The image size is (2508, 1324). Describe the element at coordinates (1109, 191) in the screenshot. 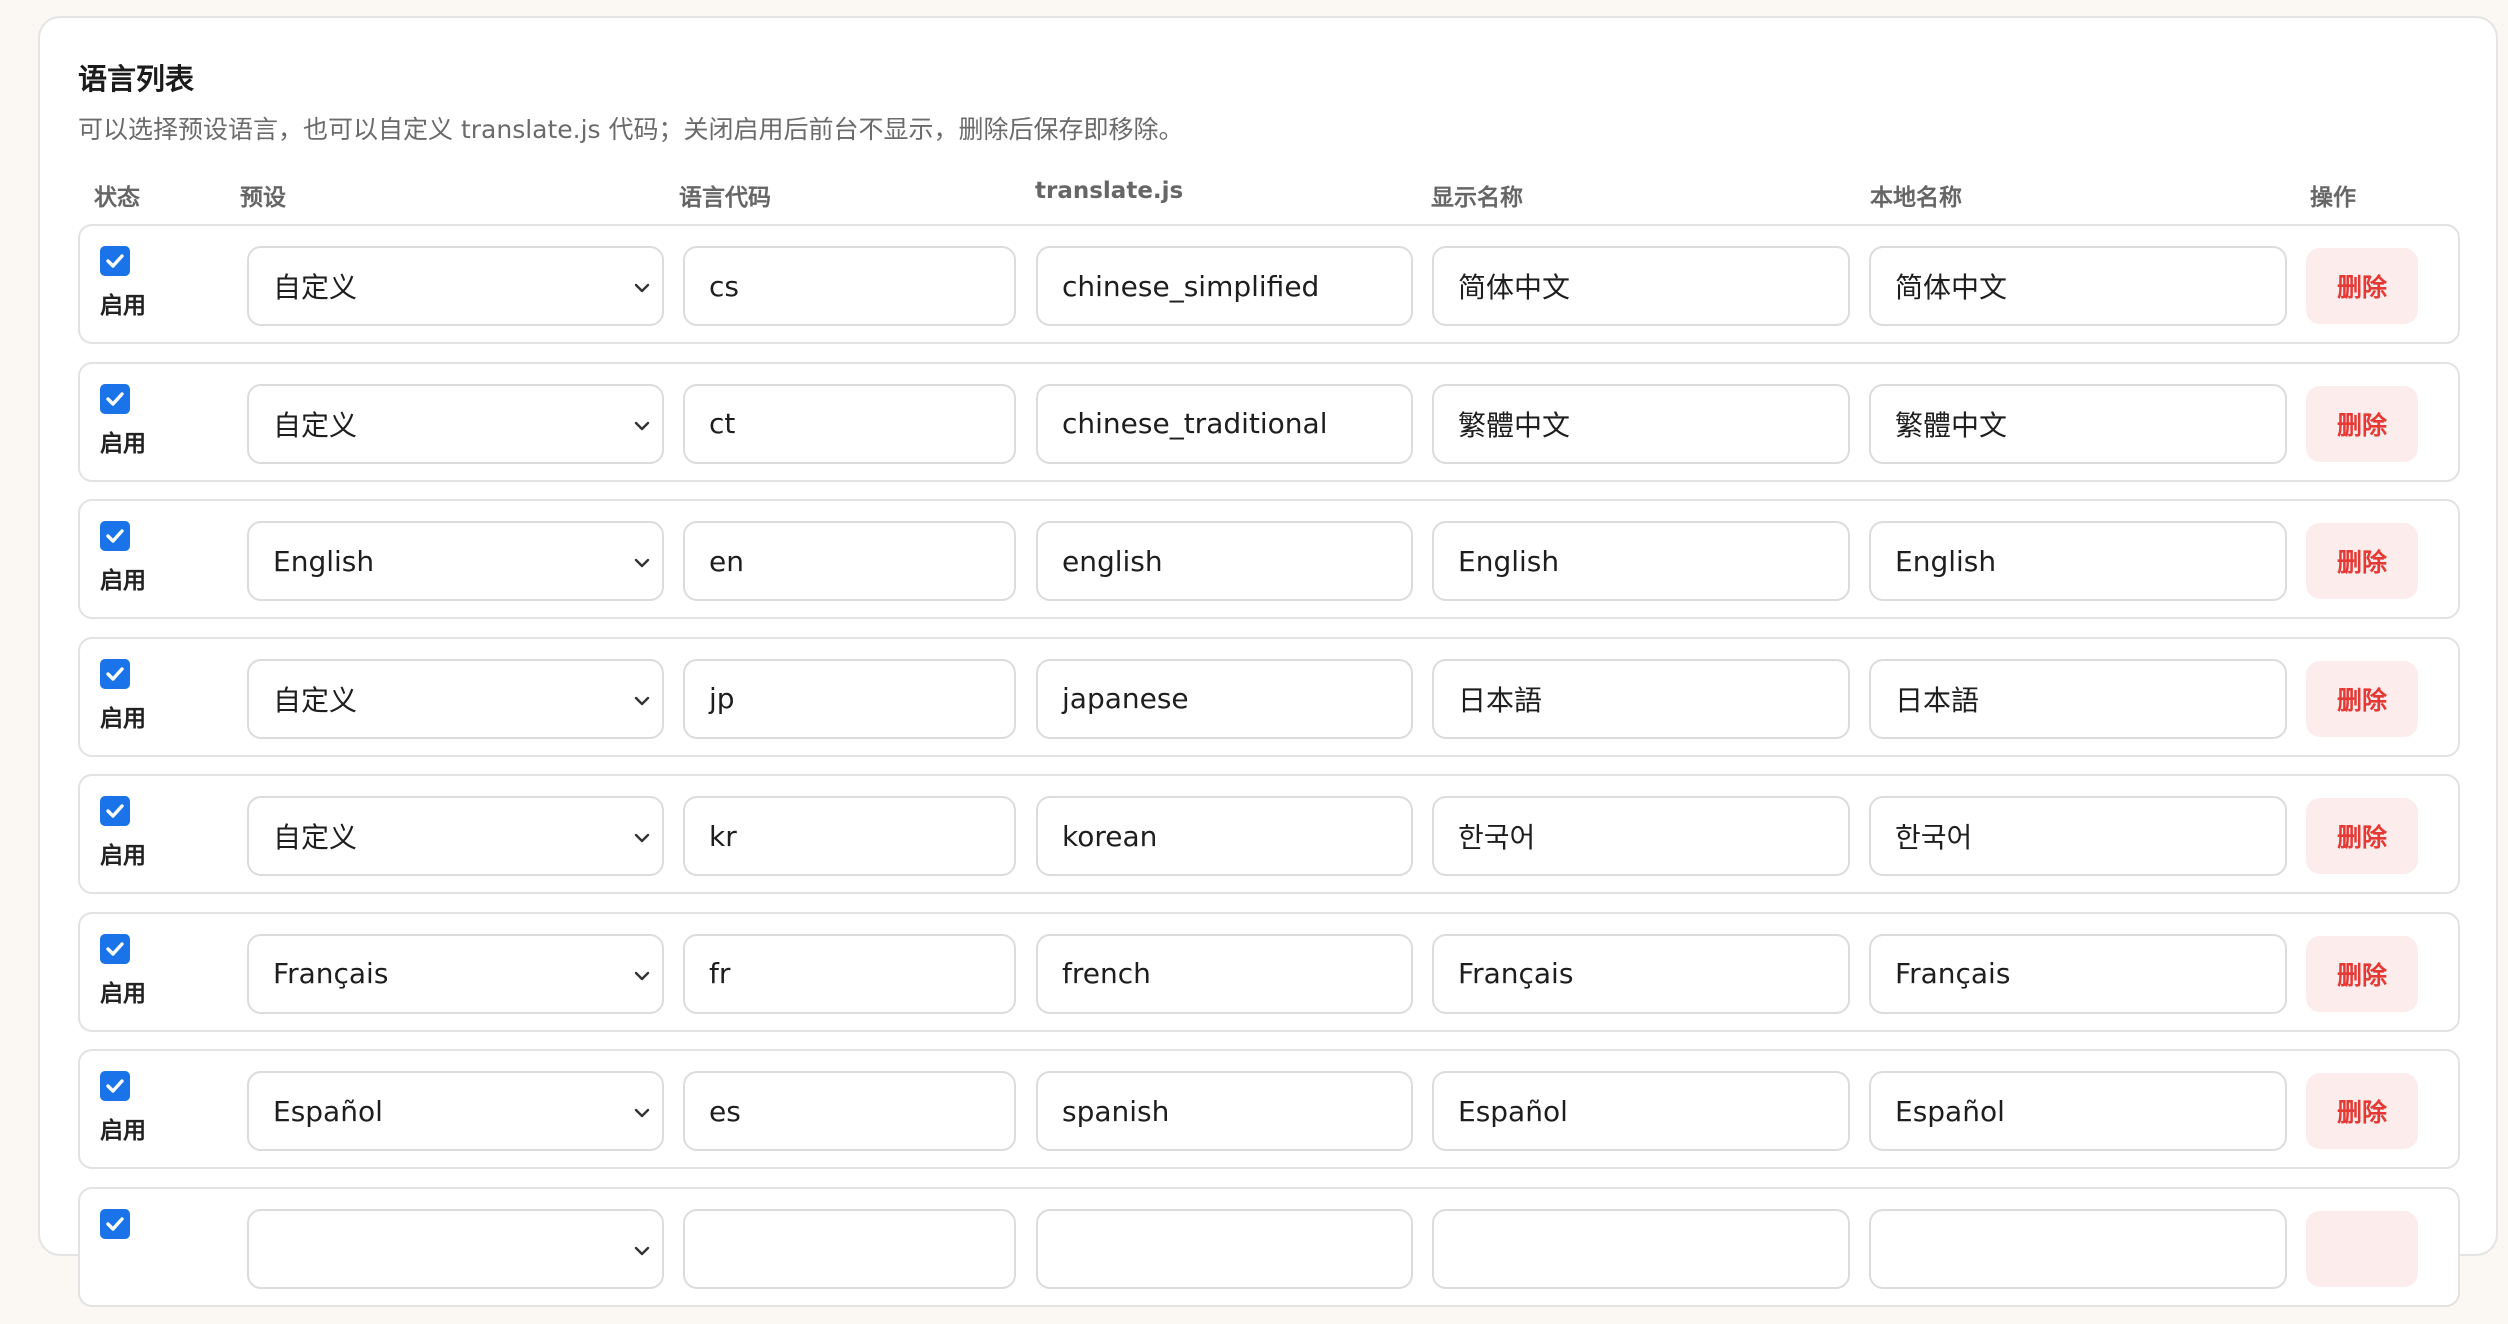

I see `column-header-translatejs: translate.js` at that location.